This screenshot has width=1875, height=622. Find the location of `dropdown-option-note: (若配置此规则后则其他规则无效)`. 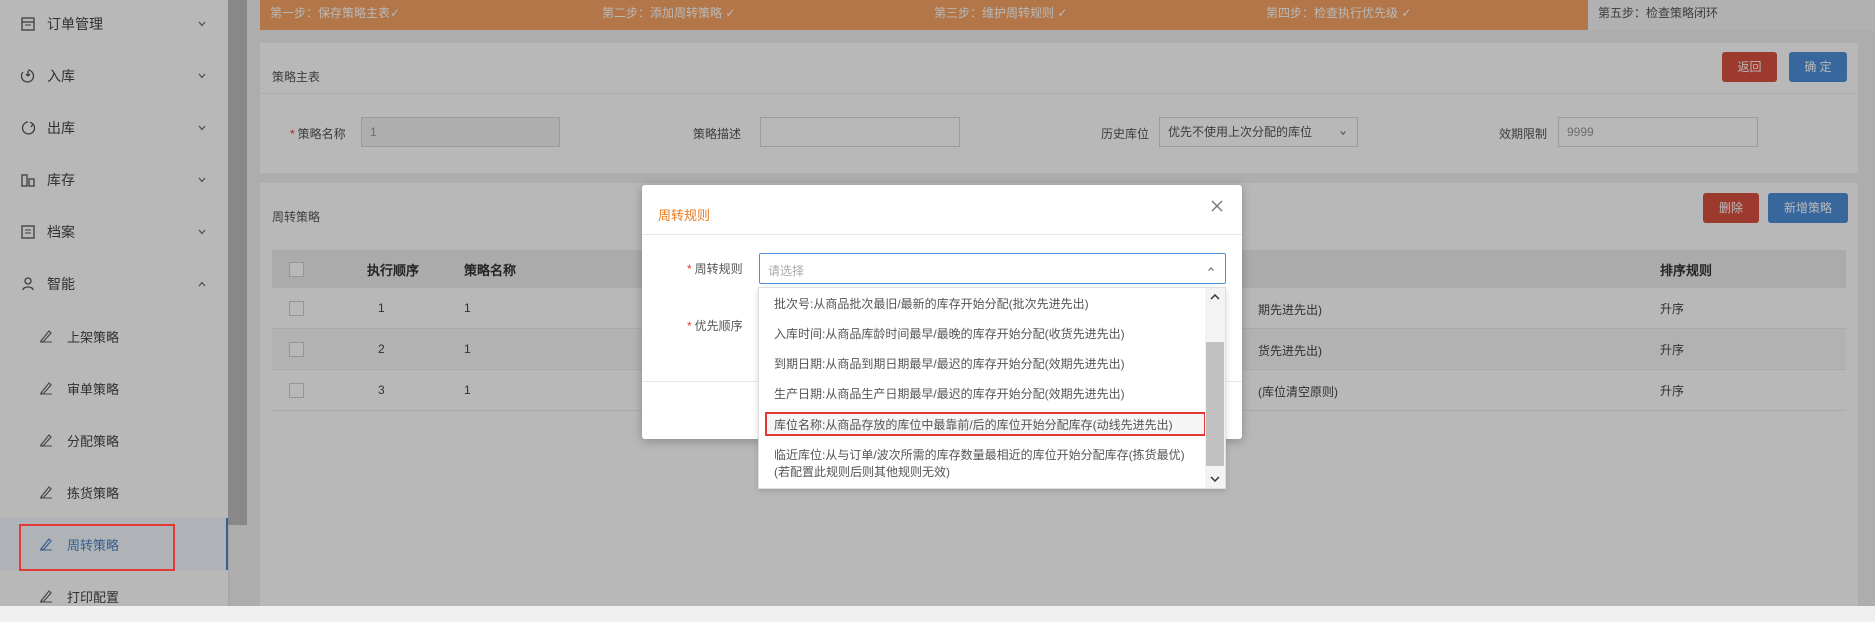

dropdown-option-note: (若配置此规则后则其他规则无效) is located at coordinates (862, 472).